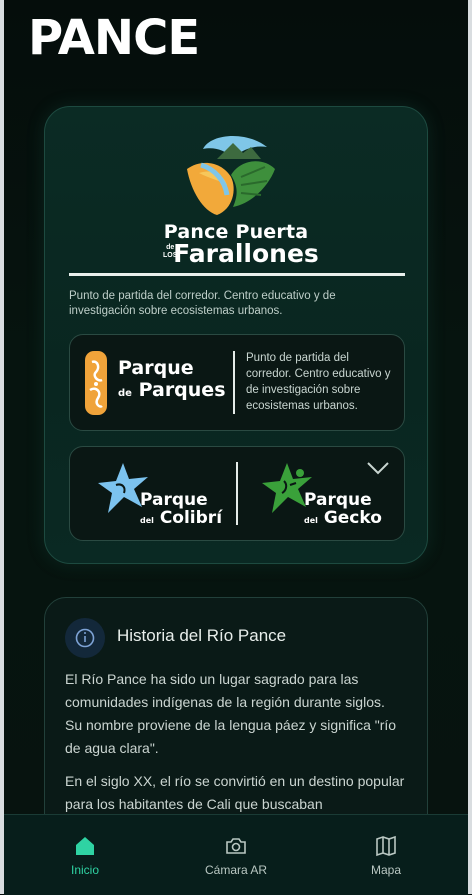 This screenshot has width=472, height=895. Describe the element at coordinates (246, 253) in the screenshot. I see `hero-title-line2: Farallones` at that location.